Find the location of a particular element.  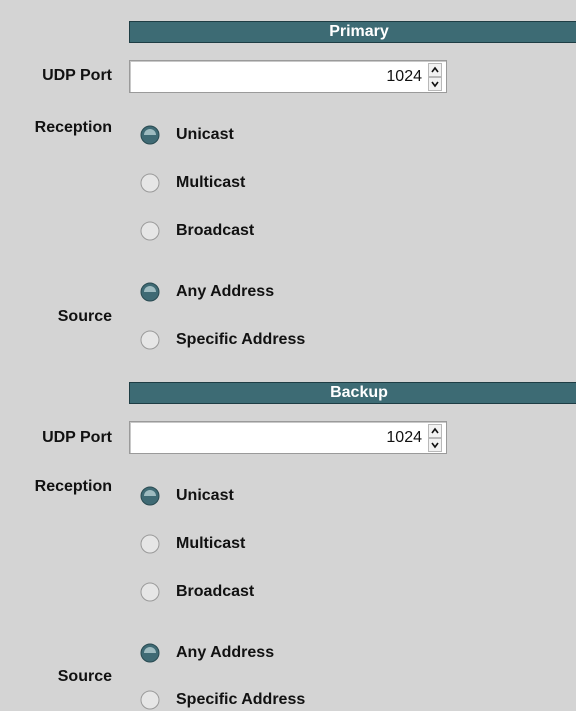

backup-source-specific-address: Specific Address is located at coordinates (222, 700).